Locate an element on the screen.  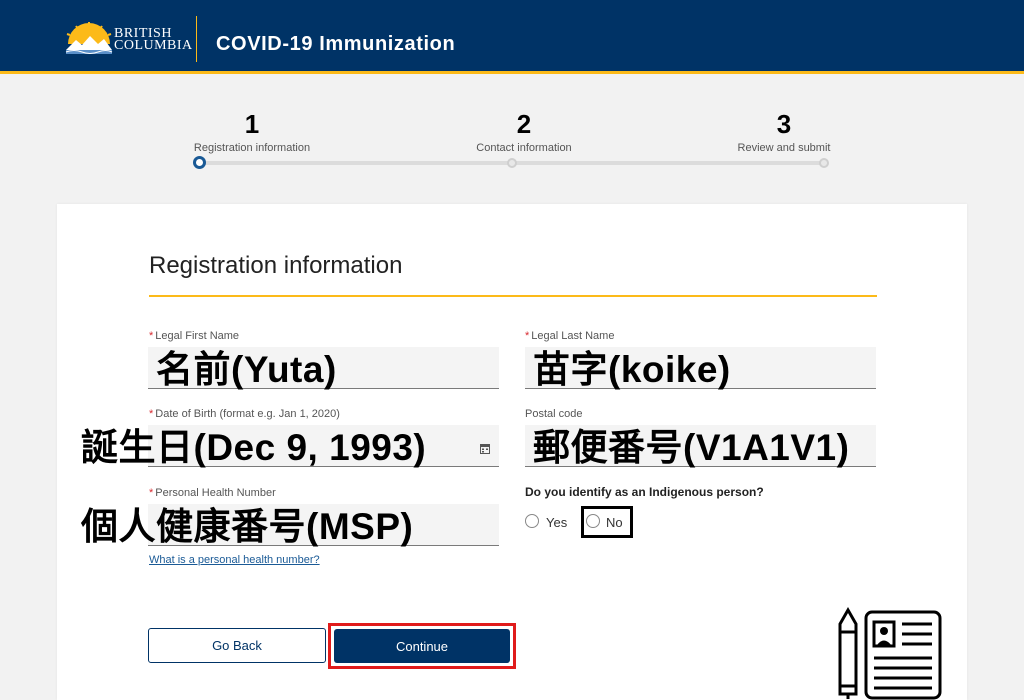
continue-button: Continue is located at coordinates (422, 646).